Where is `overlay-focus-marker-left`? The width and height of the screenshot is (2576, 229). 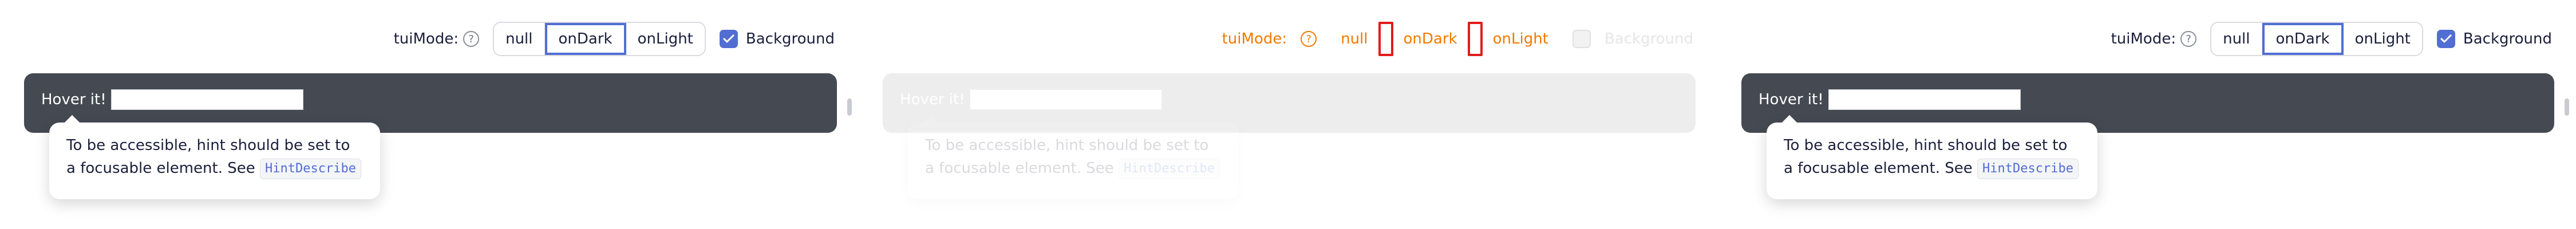
overlay-focus-marker-left is located at coordinates (1385, 39).